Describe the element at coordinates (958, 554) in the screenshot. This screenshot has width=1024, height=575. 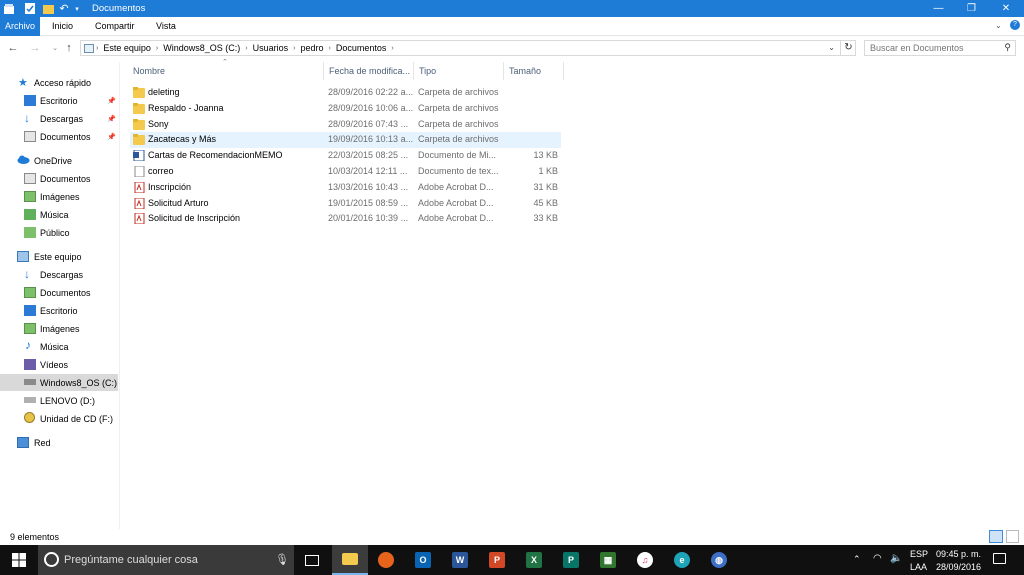
I see `clock-time: 09:45 p. m.` at that location.